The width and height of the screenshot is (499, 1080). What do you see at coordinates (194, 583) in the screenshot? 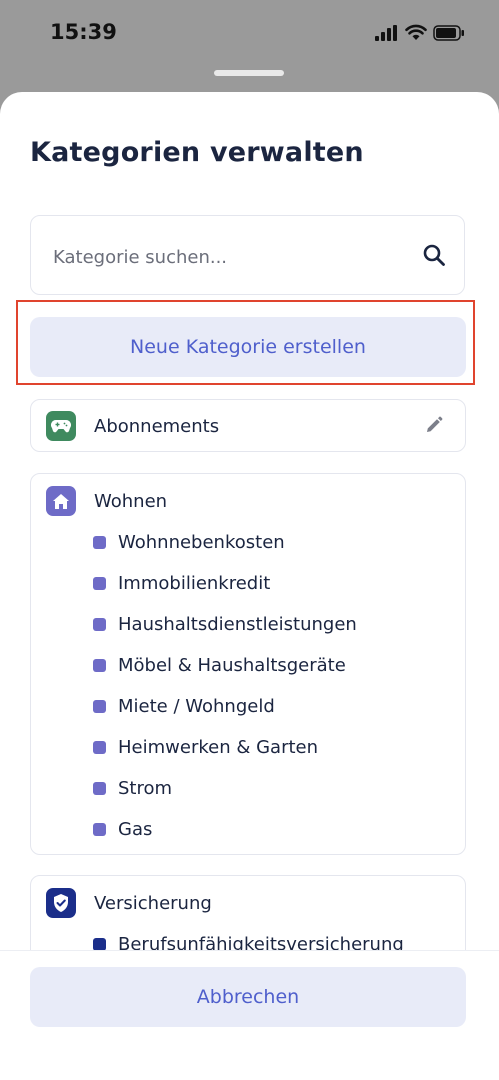
I see `subcategory-label: Immobilienkredit` at bounding box center [194, 583].